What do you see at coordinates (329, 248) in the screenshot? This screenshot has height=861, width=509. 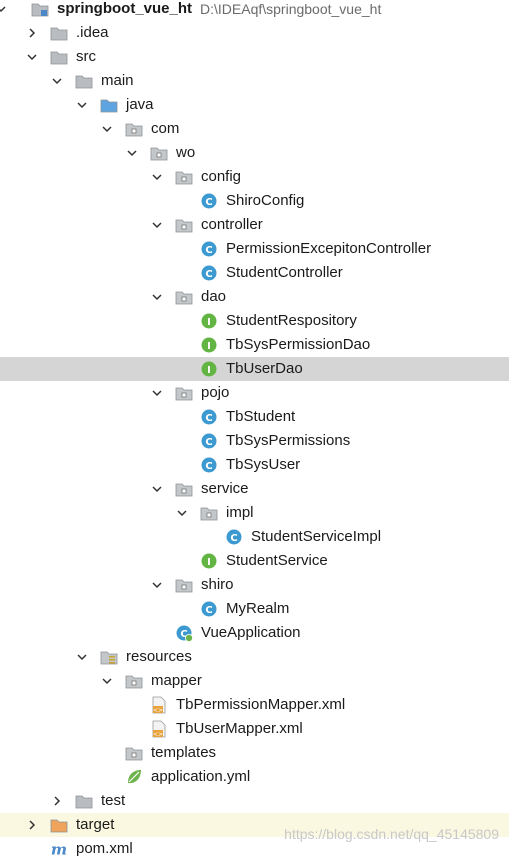 I see `tree-item-label: PermissionExcepitonController` at bounding box center [329, 248].